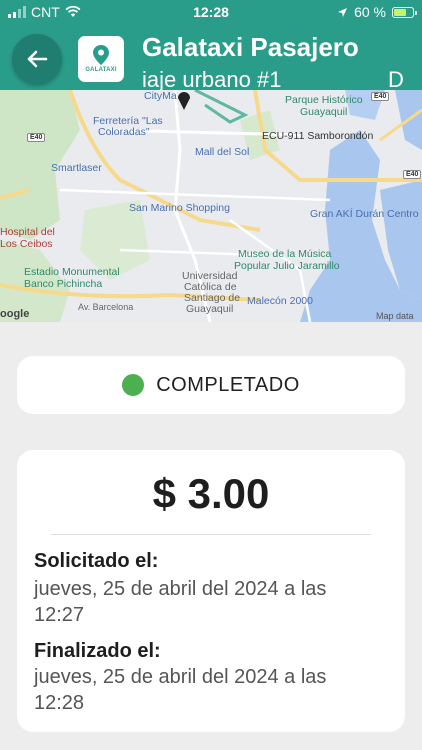 The image size is (422, 750). Describe the element at coordinates (15, 314) in the screenshot. I see `google-logo: oogle` at that location.